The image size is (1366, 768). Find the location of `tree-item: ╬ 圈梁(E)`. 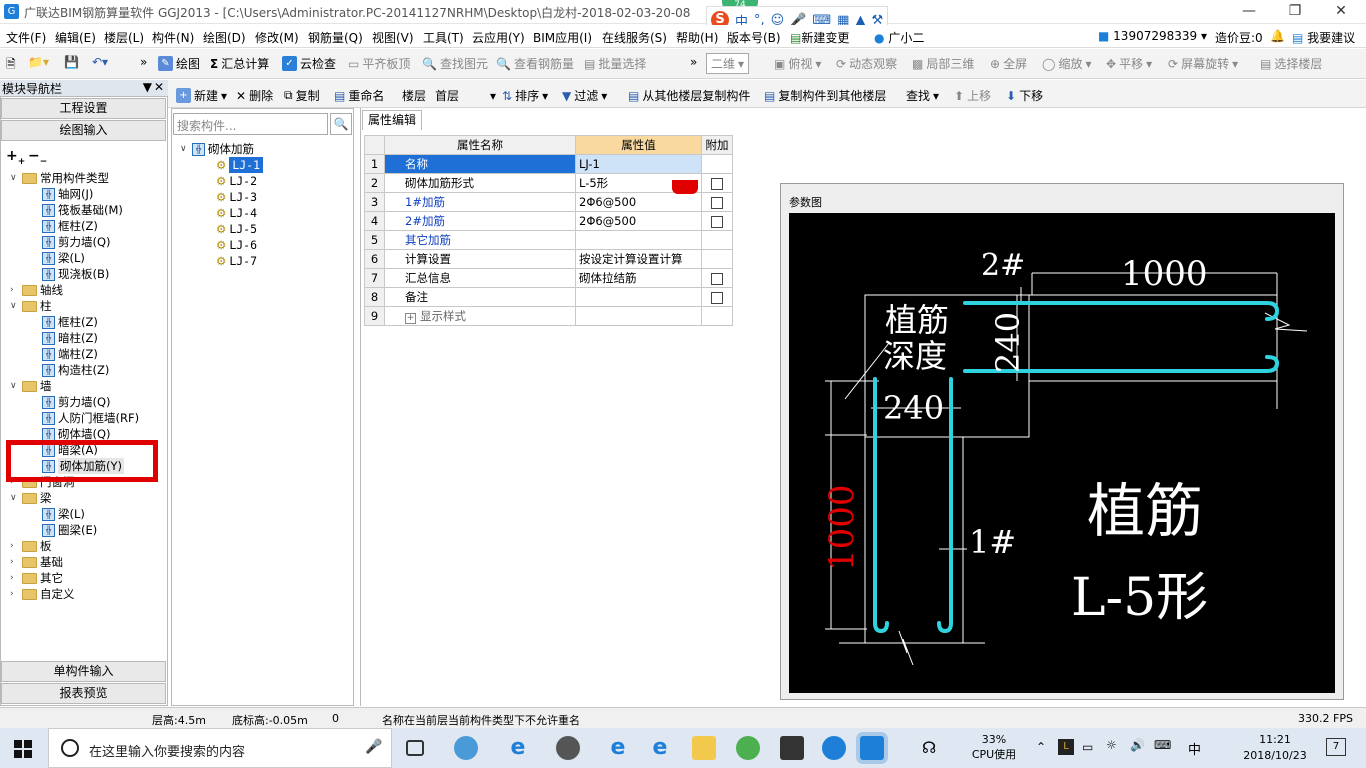

tree-item: ╬ 圈梁(E) is located at coordinates (69, 530).